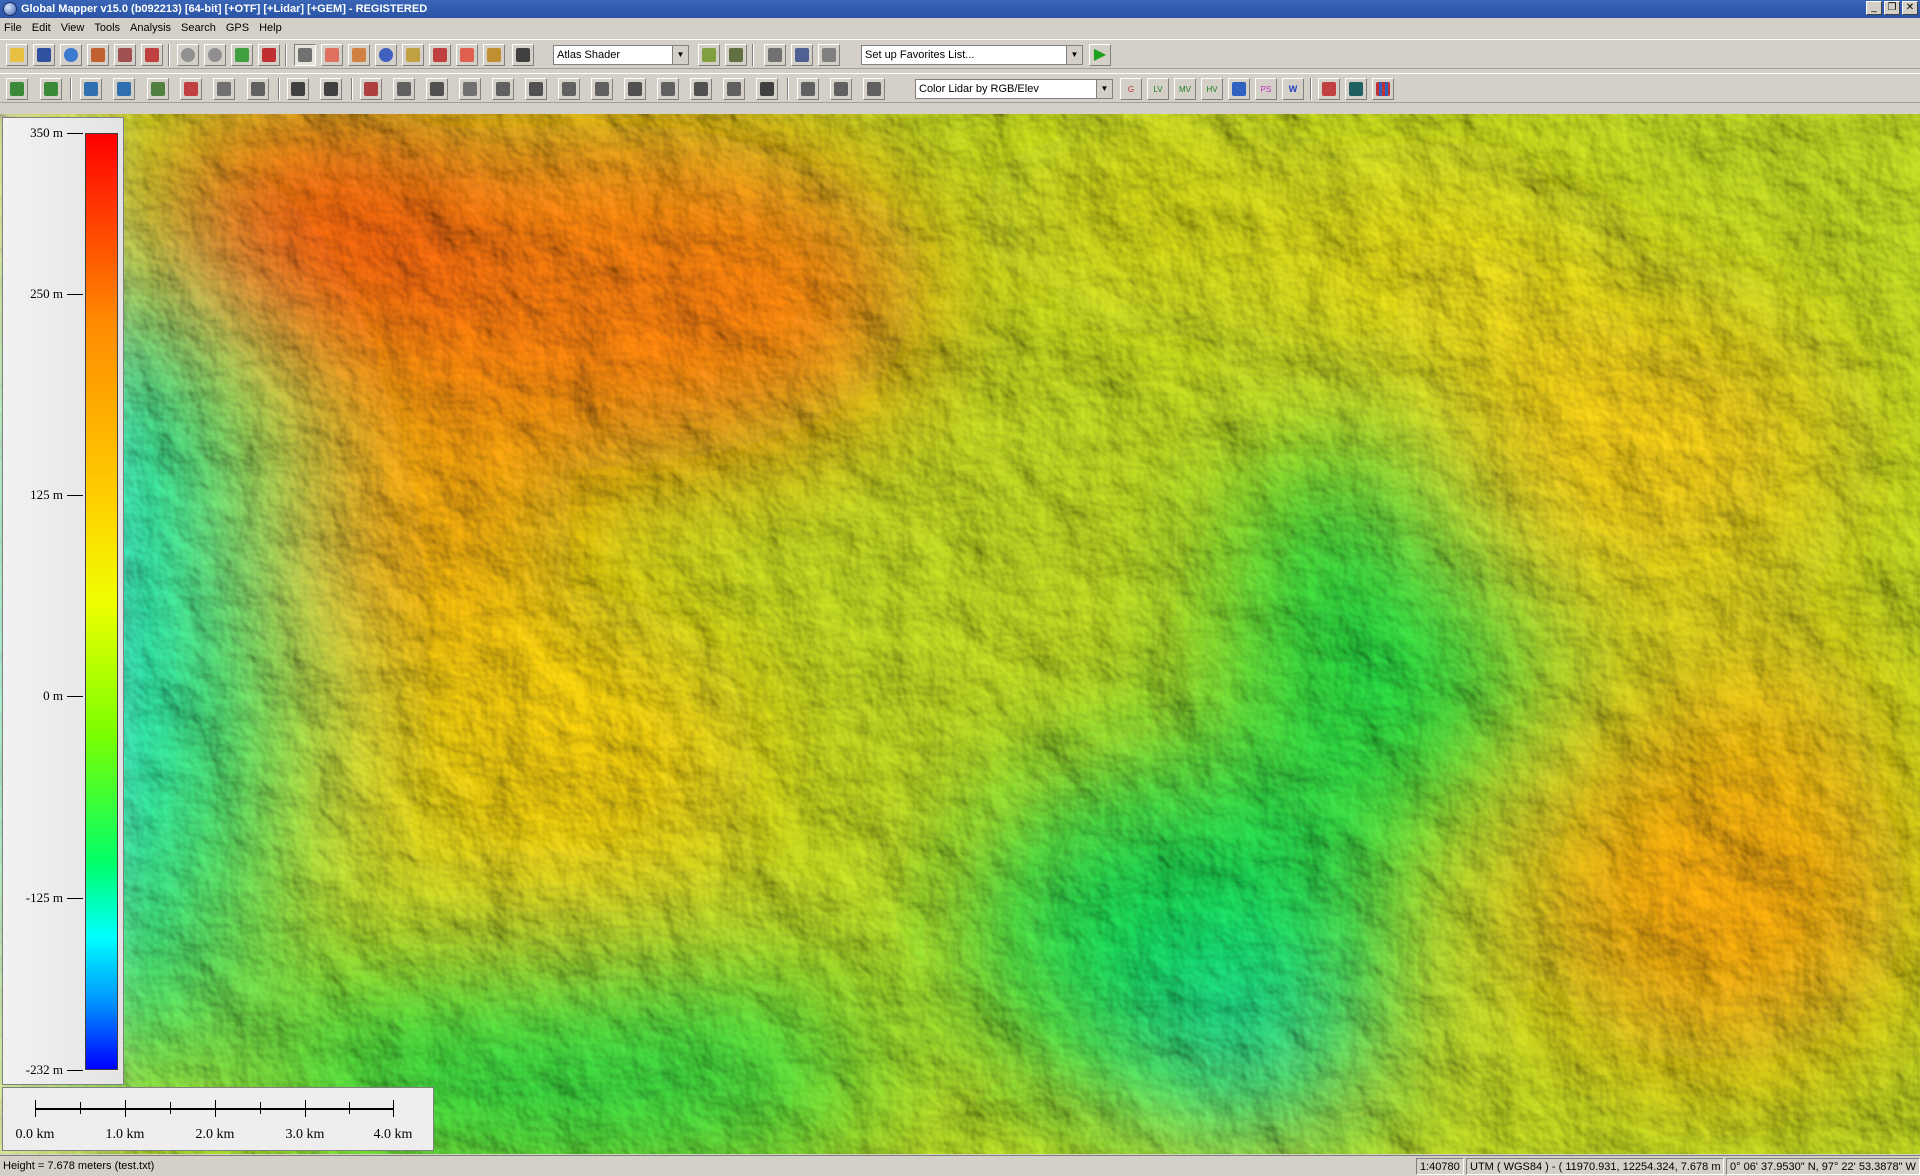 The width and height of the screenshot is (1920, 1176). I want to click on favorites-select: Set up Favorites List... ▼, so click(972, 55).